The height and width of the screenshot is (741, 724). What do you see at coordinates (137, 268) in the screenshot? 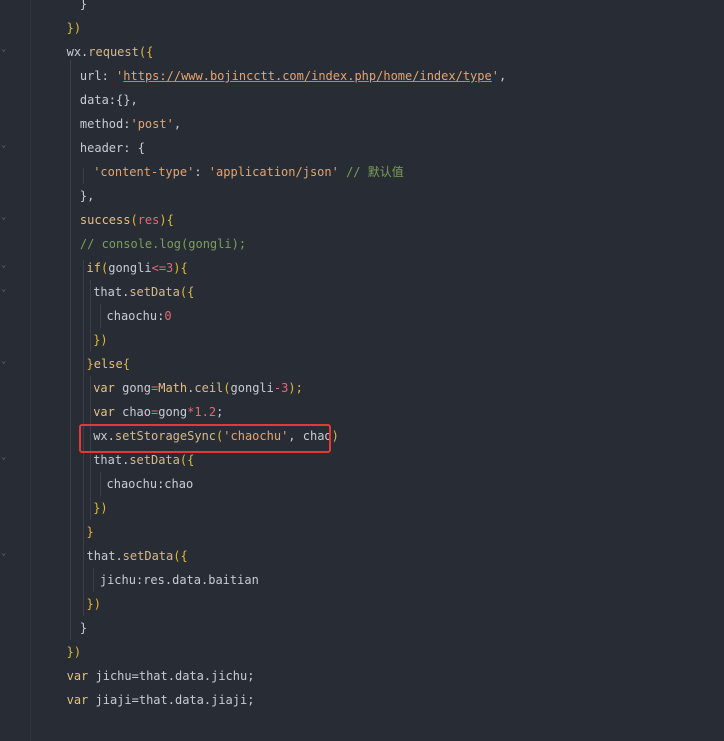
I see `code-line: if(gongli<=3){` at bounding box center [137, 268].